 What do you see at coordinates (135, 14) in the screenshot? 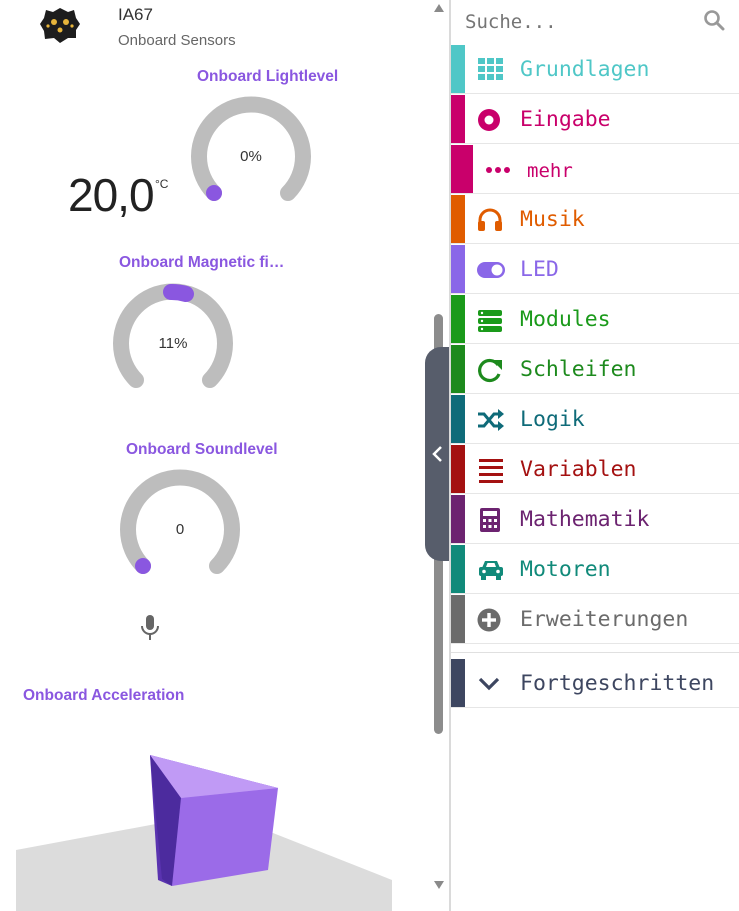
I see `board-name: IA67` at bounding box center [135, 14].